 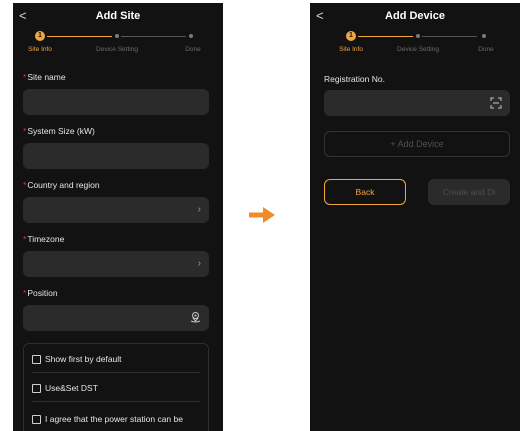 I want to click on create-button: Create and Di, so click(x=469, y=192).